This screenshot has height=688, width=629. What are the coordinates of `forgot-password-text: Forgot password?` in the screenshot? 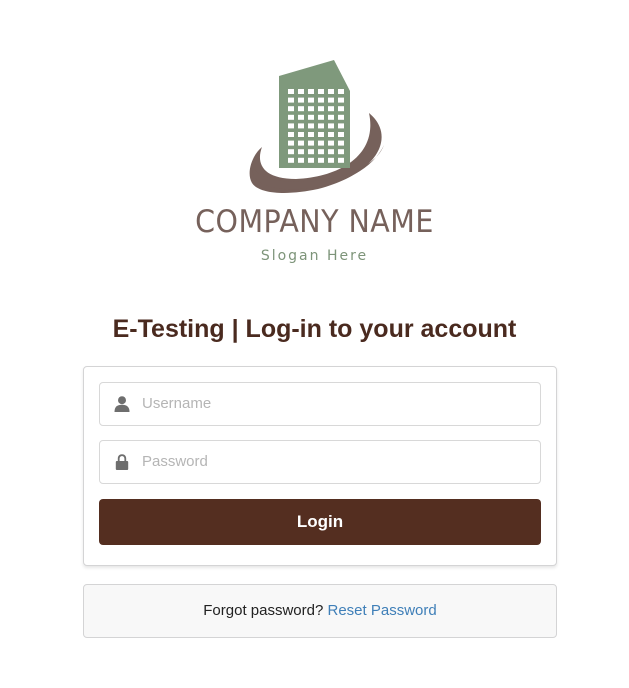 It's located at (263, 610).